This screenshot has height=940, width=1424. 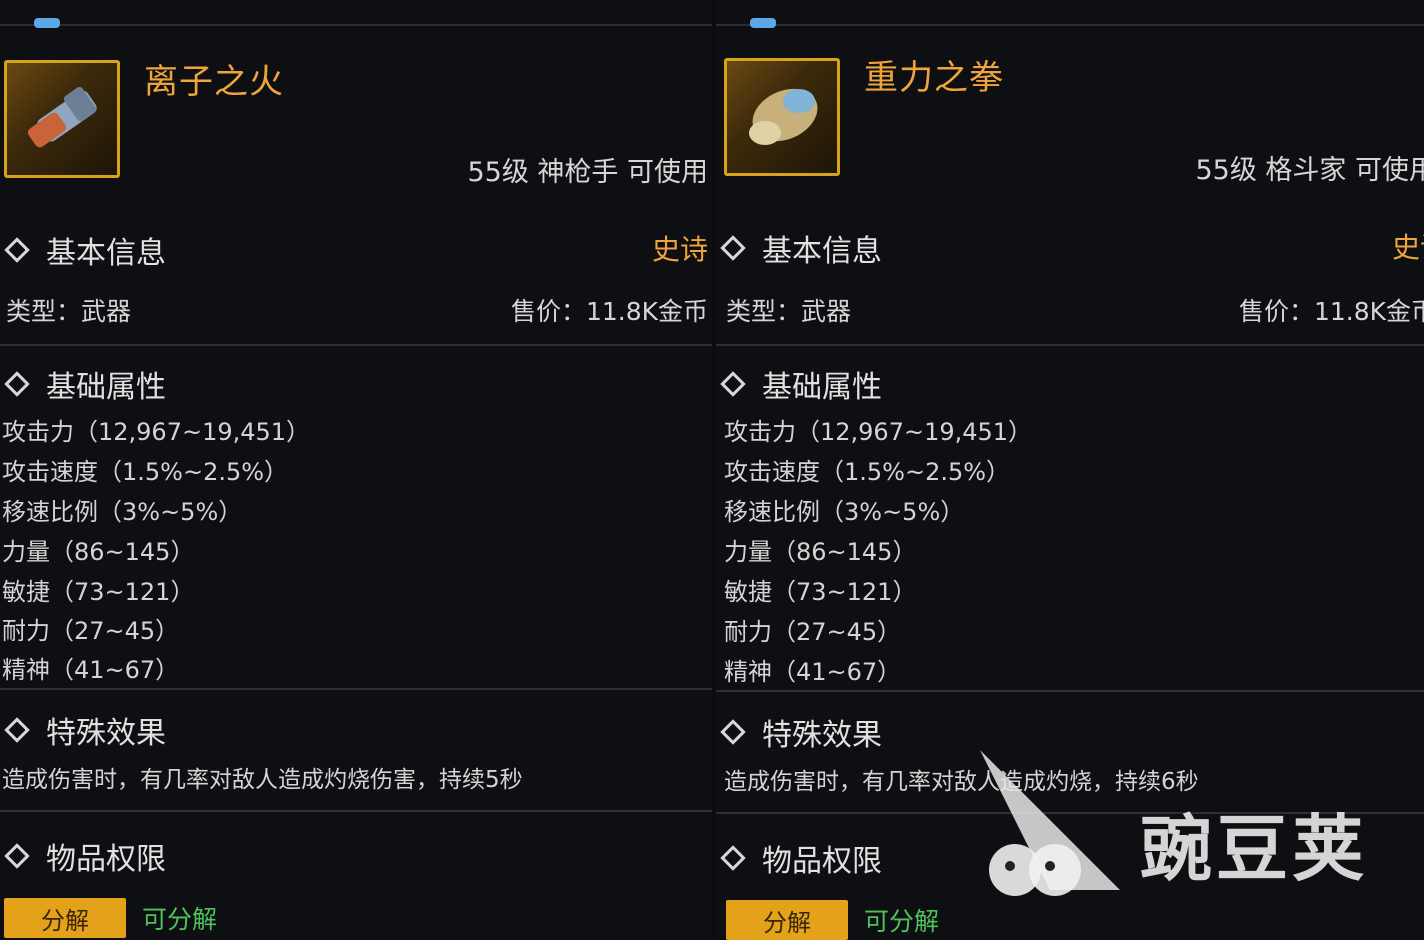 What do you see at coordinates (961, 782) in the screenshot?
I see `special-effect-text: 造成伤害时，有几率对敌人造成灼烧，持续6秒` at bounding box center [961, 782].